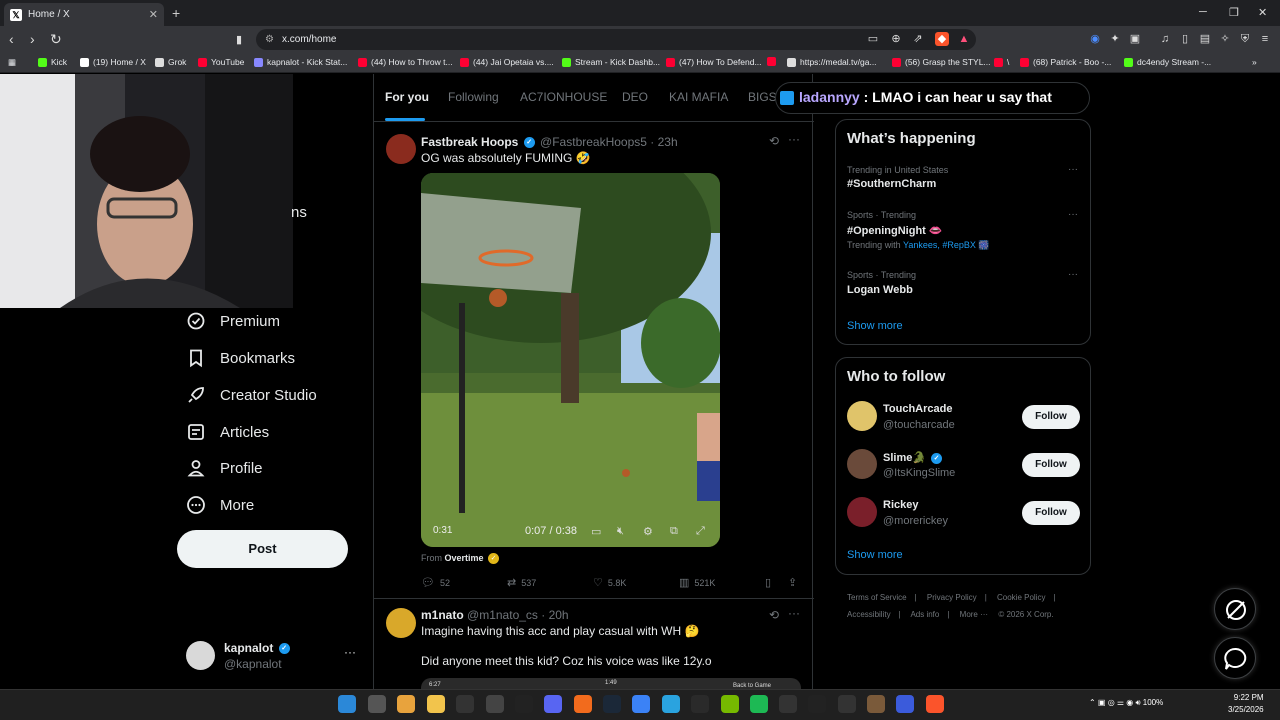  I want to click on minimize-button: ─, so click(1203, 12).